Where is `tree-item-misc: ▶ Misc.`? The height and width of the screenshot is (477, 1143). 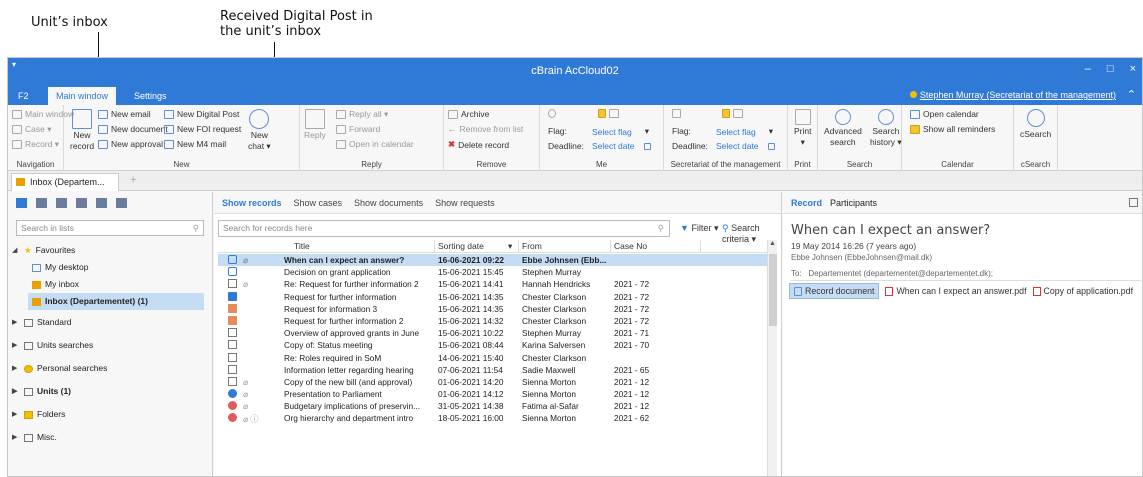
tree-item-misc: ▶ Misc. is located at coordinates (110, 437).